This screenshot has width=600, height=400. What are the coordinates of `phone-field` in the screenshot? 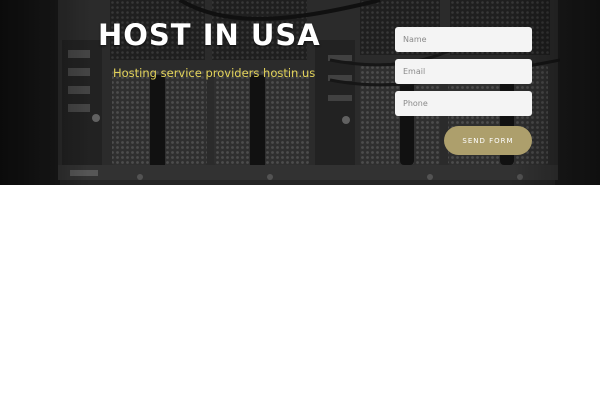 It's located at (463, 103).